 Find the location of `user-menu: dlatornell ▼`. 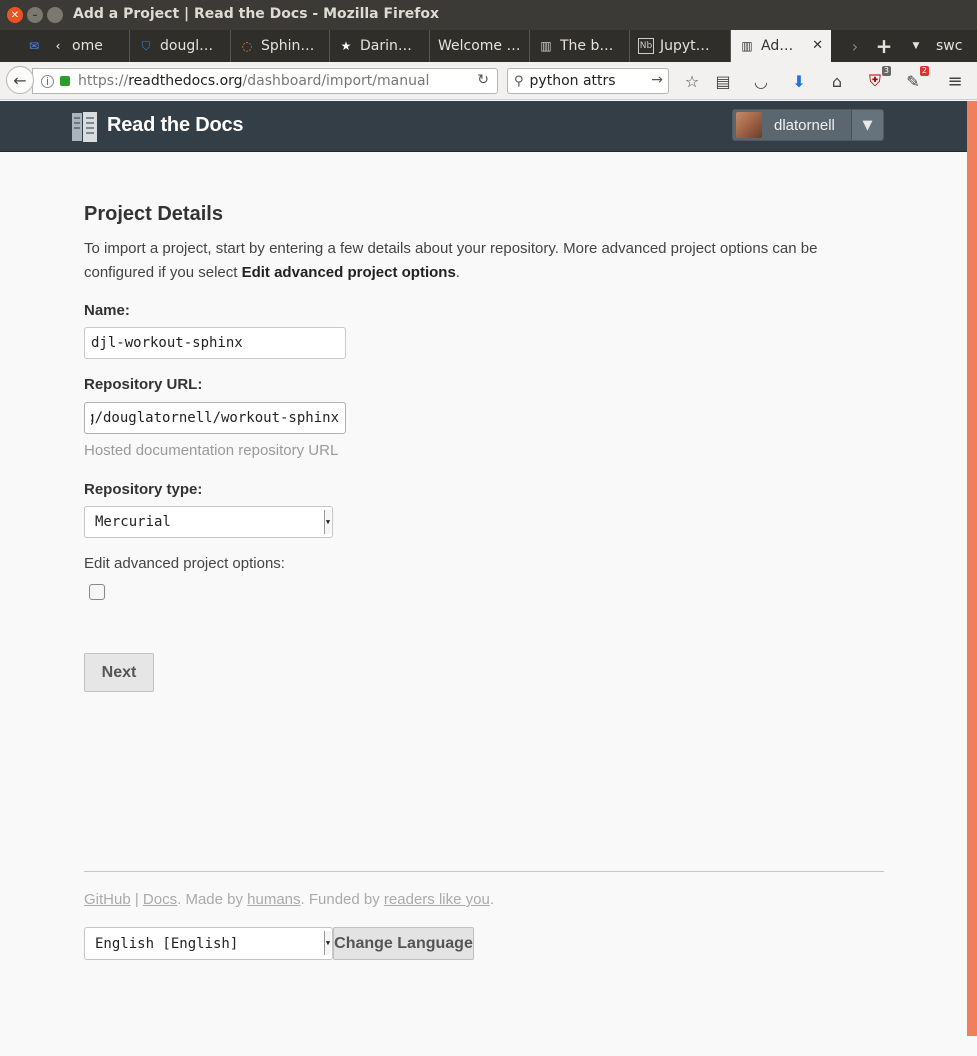

user-menu: dlatornell ▼ is located at coordinates (808, 125).